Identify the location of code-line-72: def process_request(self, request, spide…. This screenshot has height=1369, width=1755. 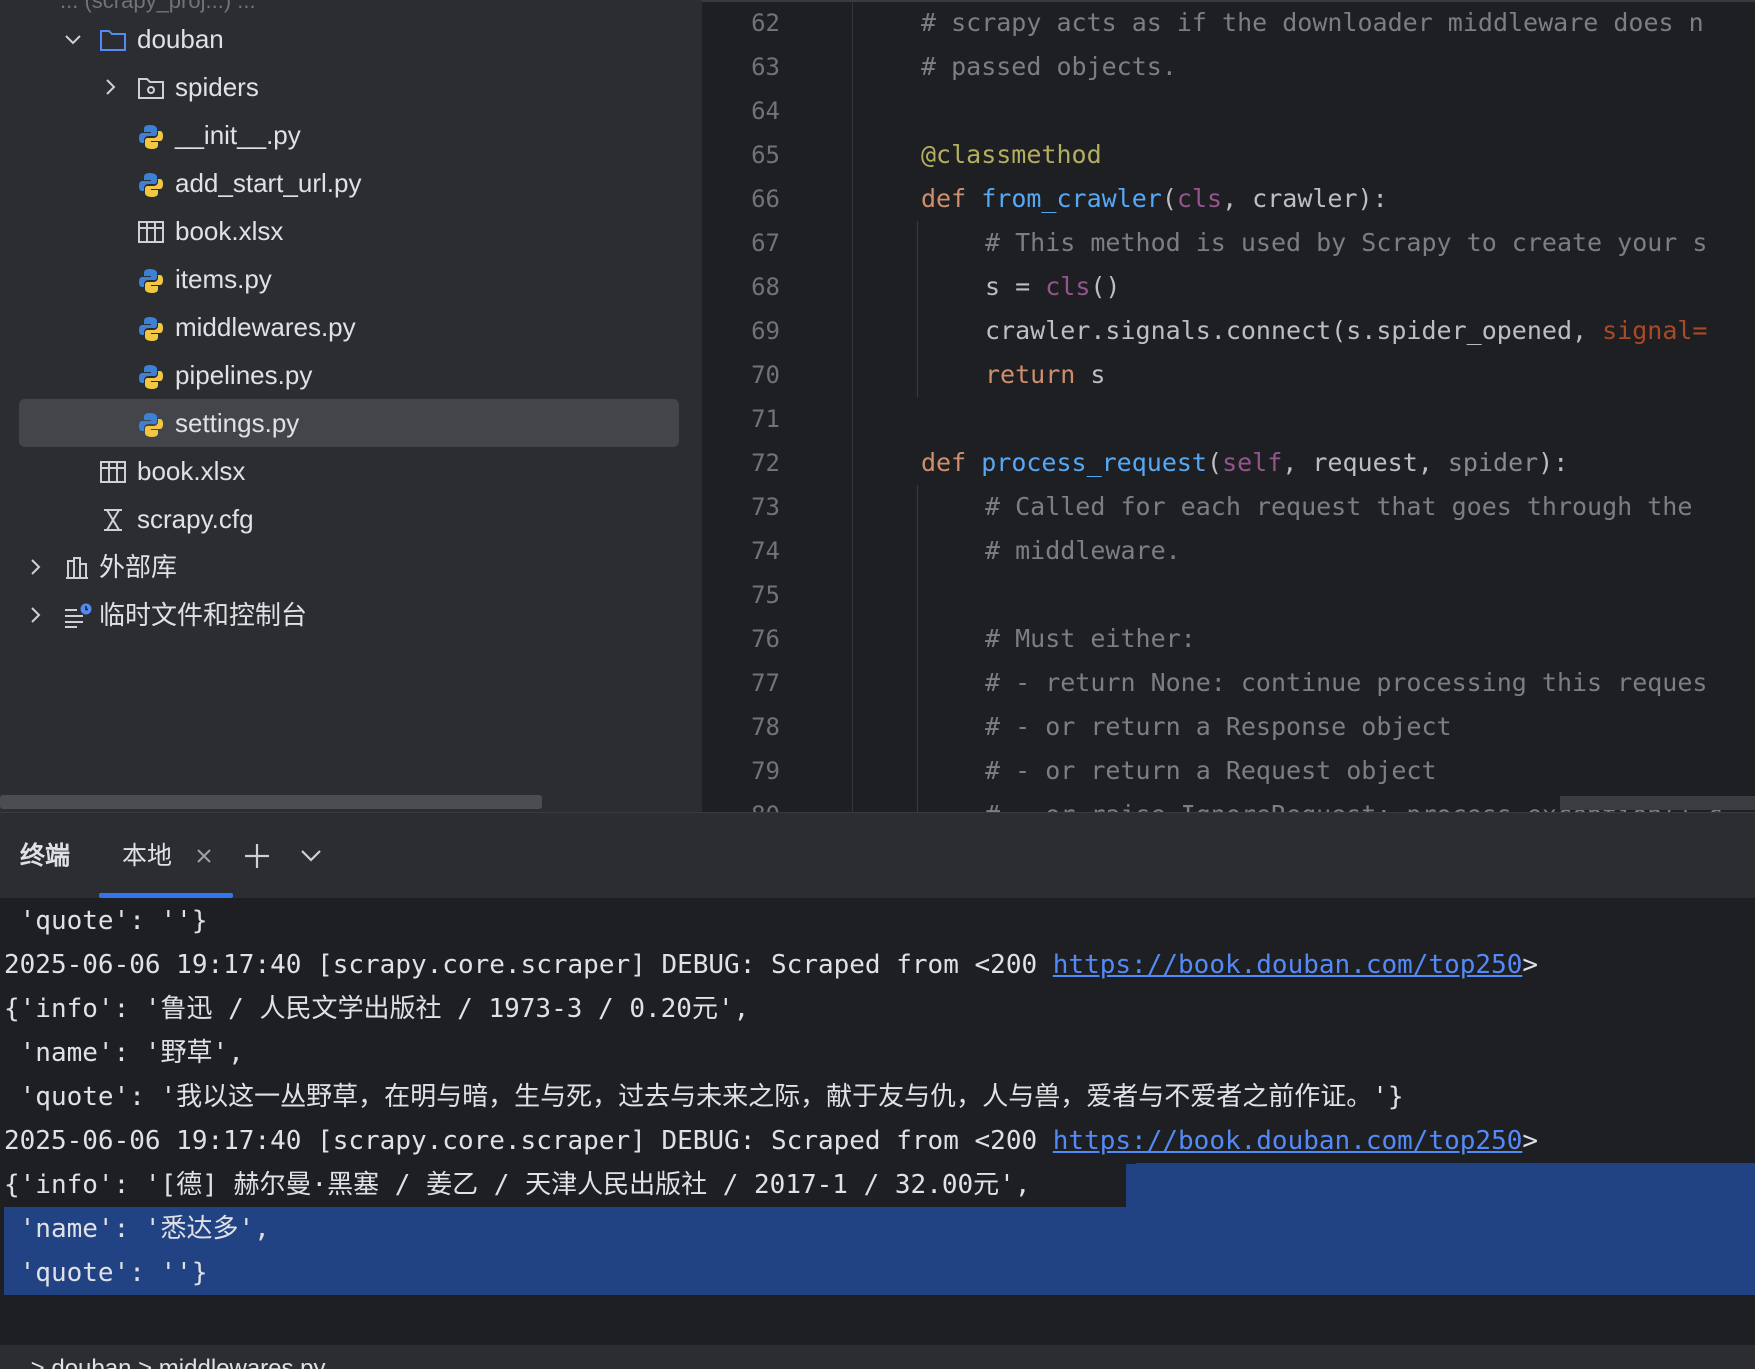
(1244, 463).